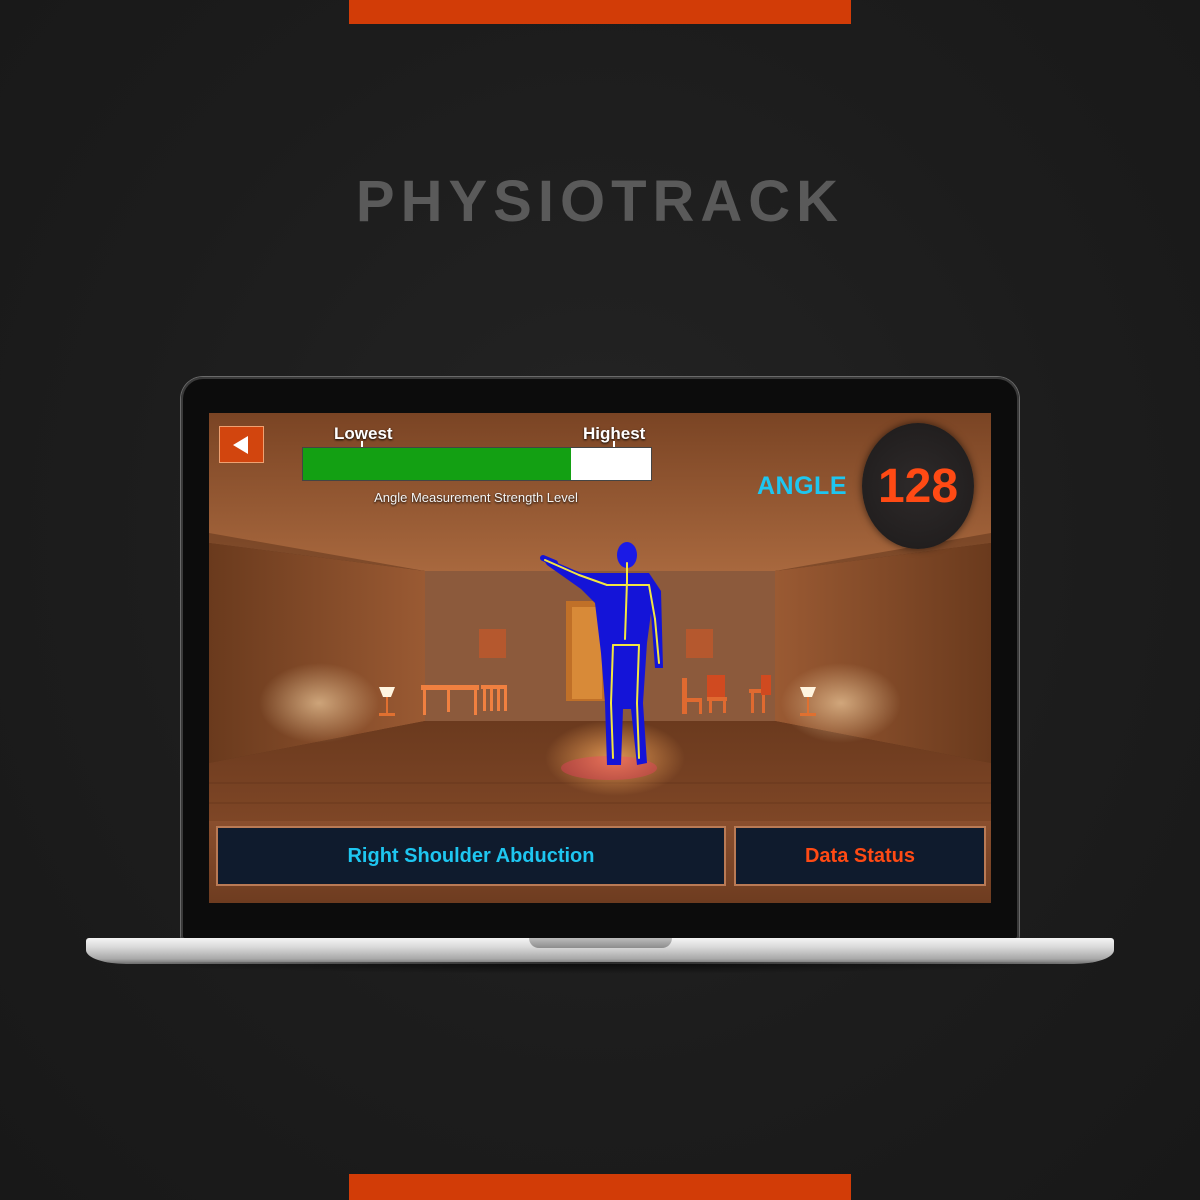 The width and height of the screenshot is (1200, 1200). I want to click on bottom-accent-bar, so click(600, 1187).